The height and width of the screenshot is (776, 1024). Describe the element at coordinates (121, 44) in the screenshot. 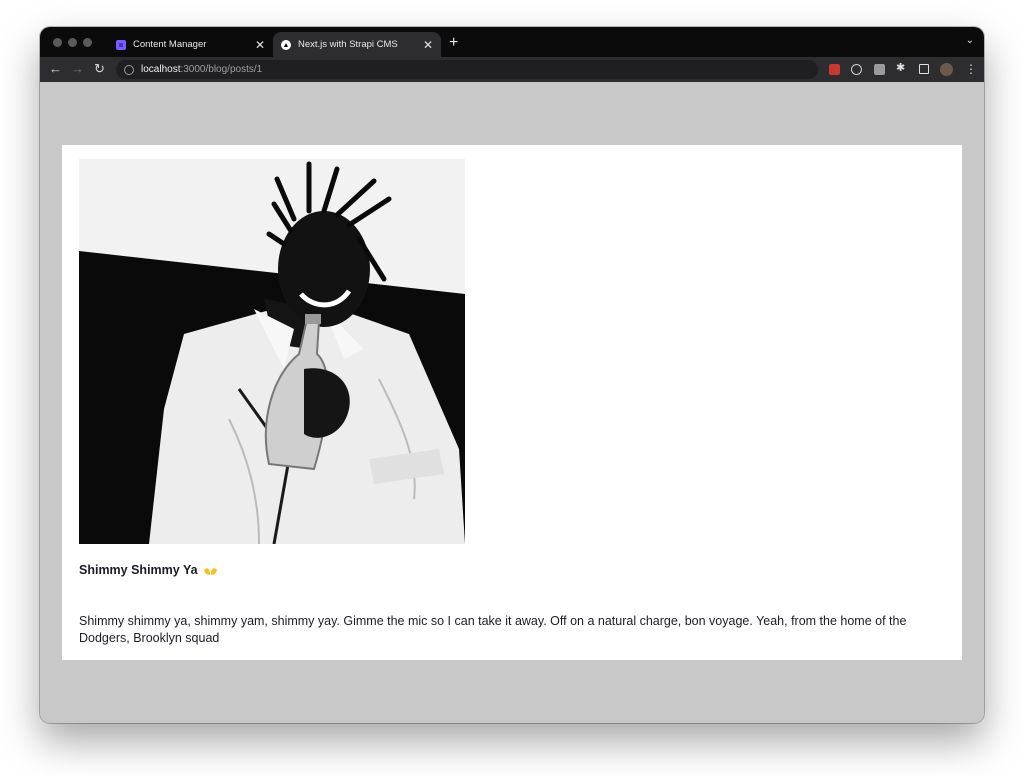

I see `strapi-icon` at that location.